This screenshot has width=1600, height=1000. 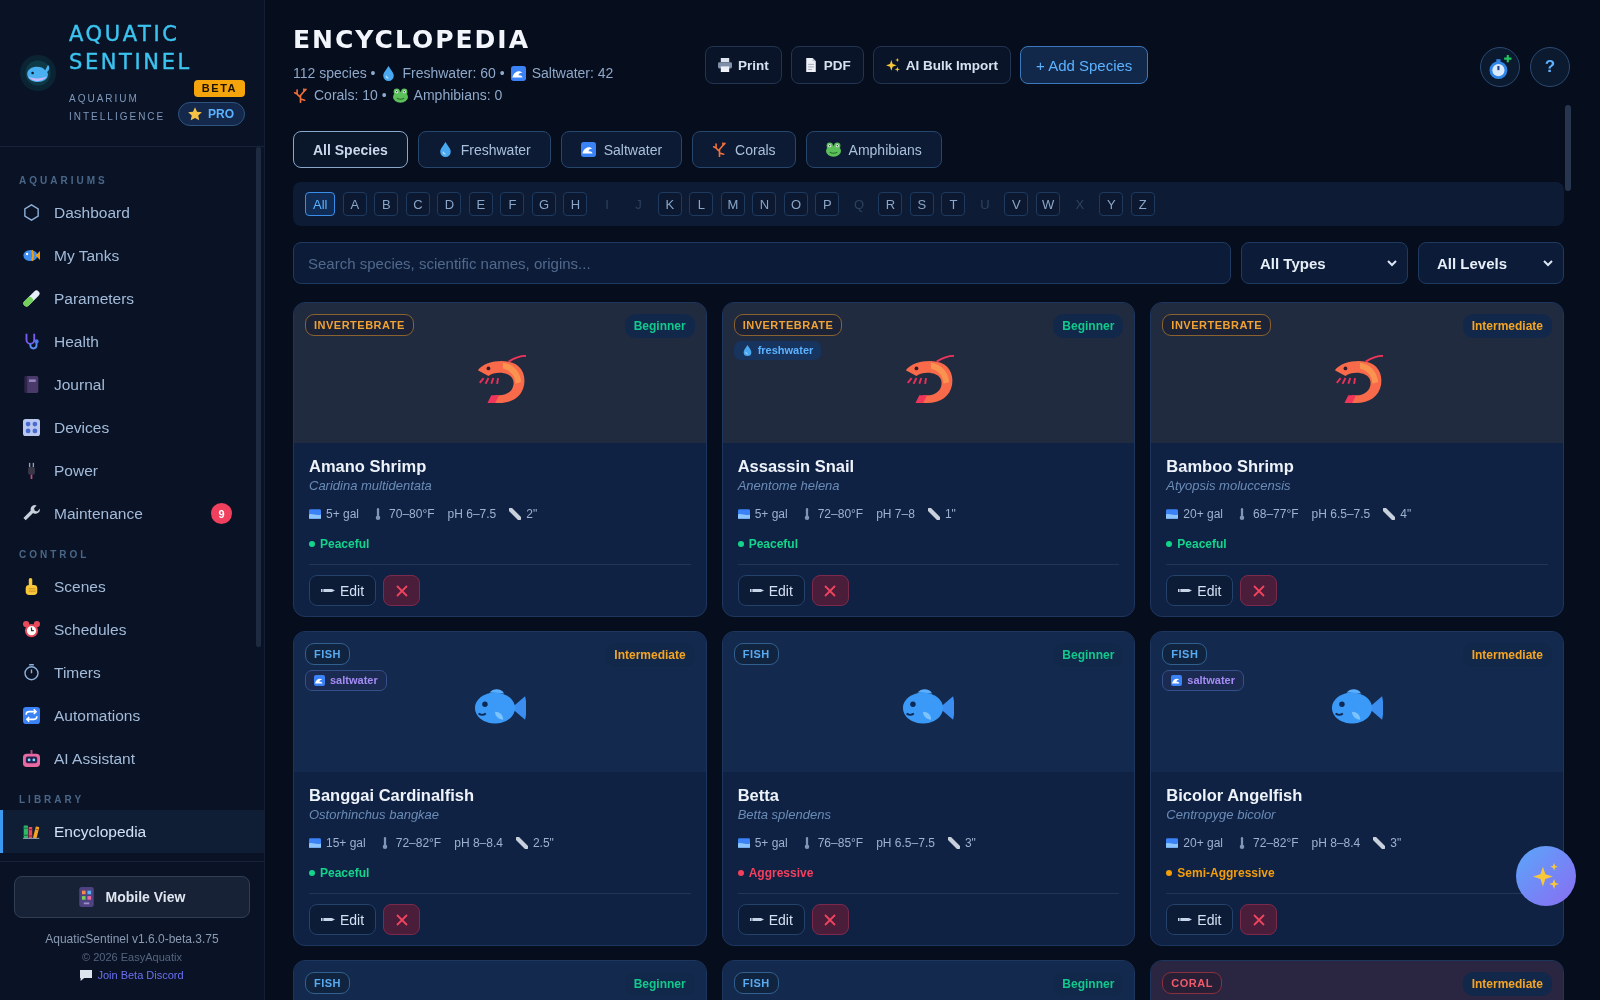 What do you see at coordinates (132, 513) in the screenshot?
I see `nav-item: Maintenance 9` at bounding box center [132, 513].